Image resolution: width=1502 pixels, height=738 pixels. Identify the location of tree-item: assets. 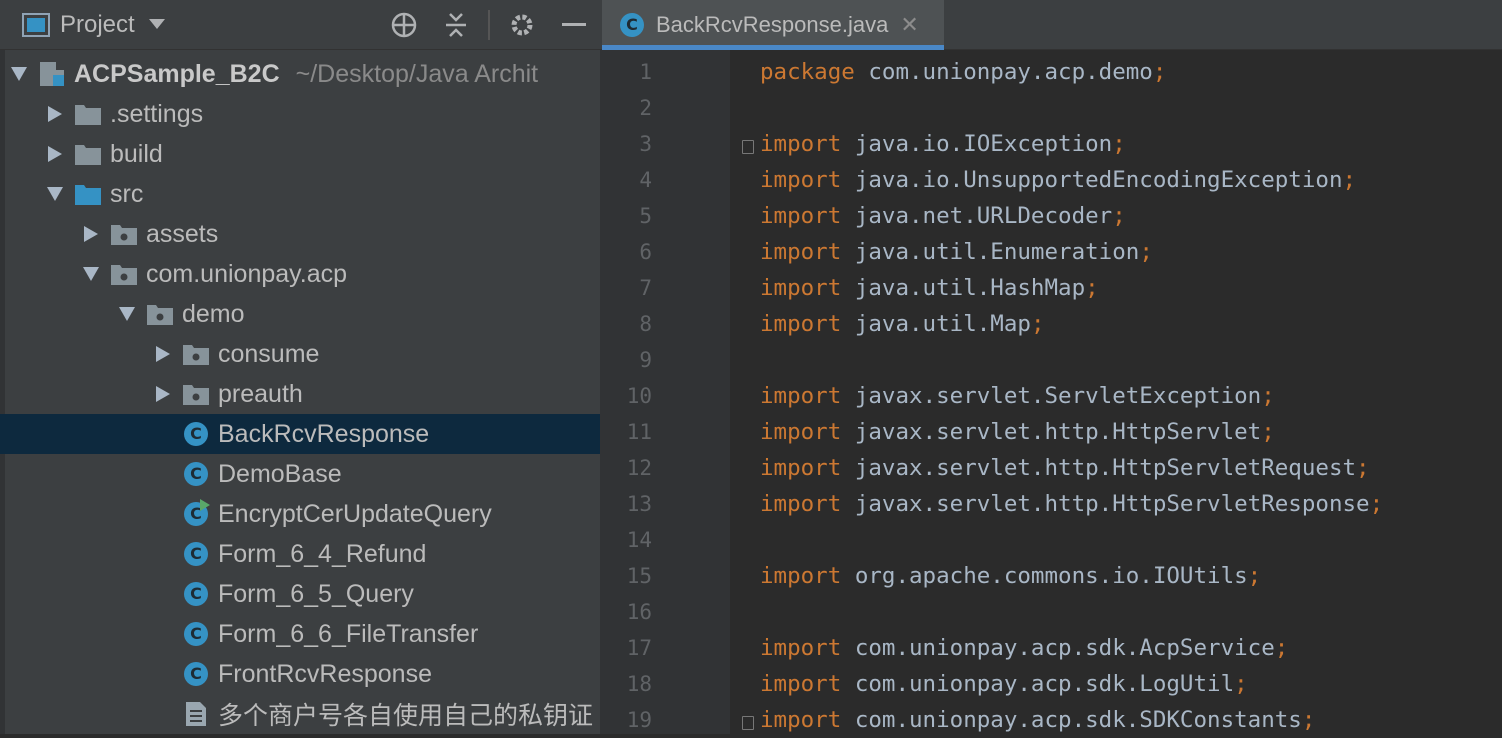
(300, 234).